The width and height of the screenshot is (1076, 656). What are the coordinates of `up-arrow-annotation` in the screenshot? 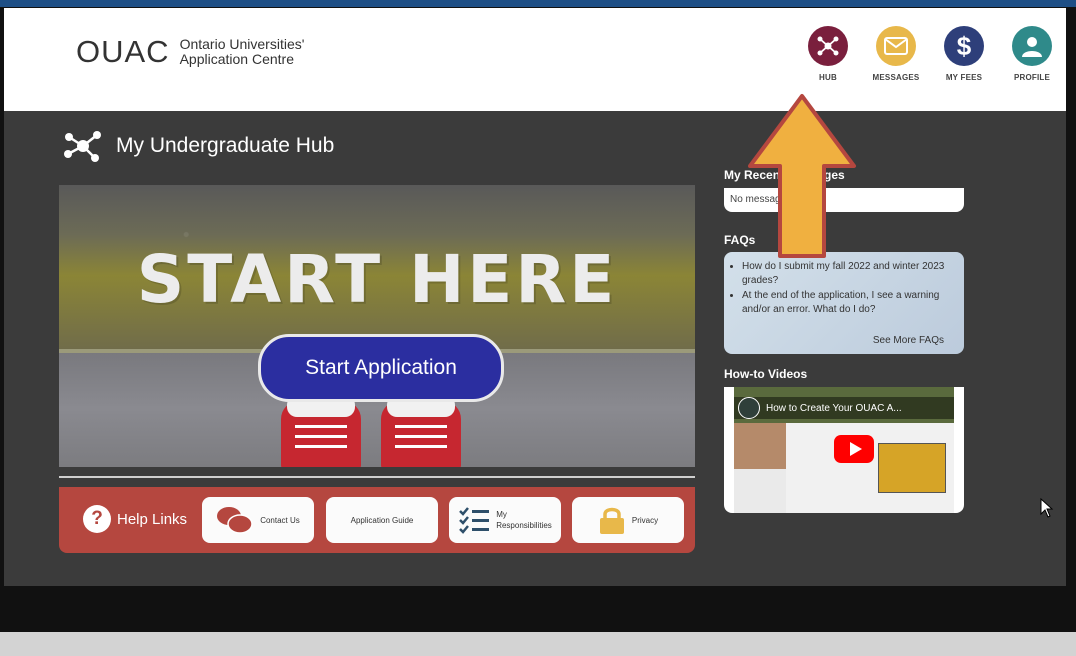 It's located at (802, 176).